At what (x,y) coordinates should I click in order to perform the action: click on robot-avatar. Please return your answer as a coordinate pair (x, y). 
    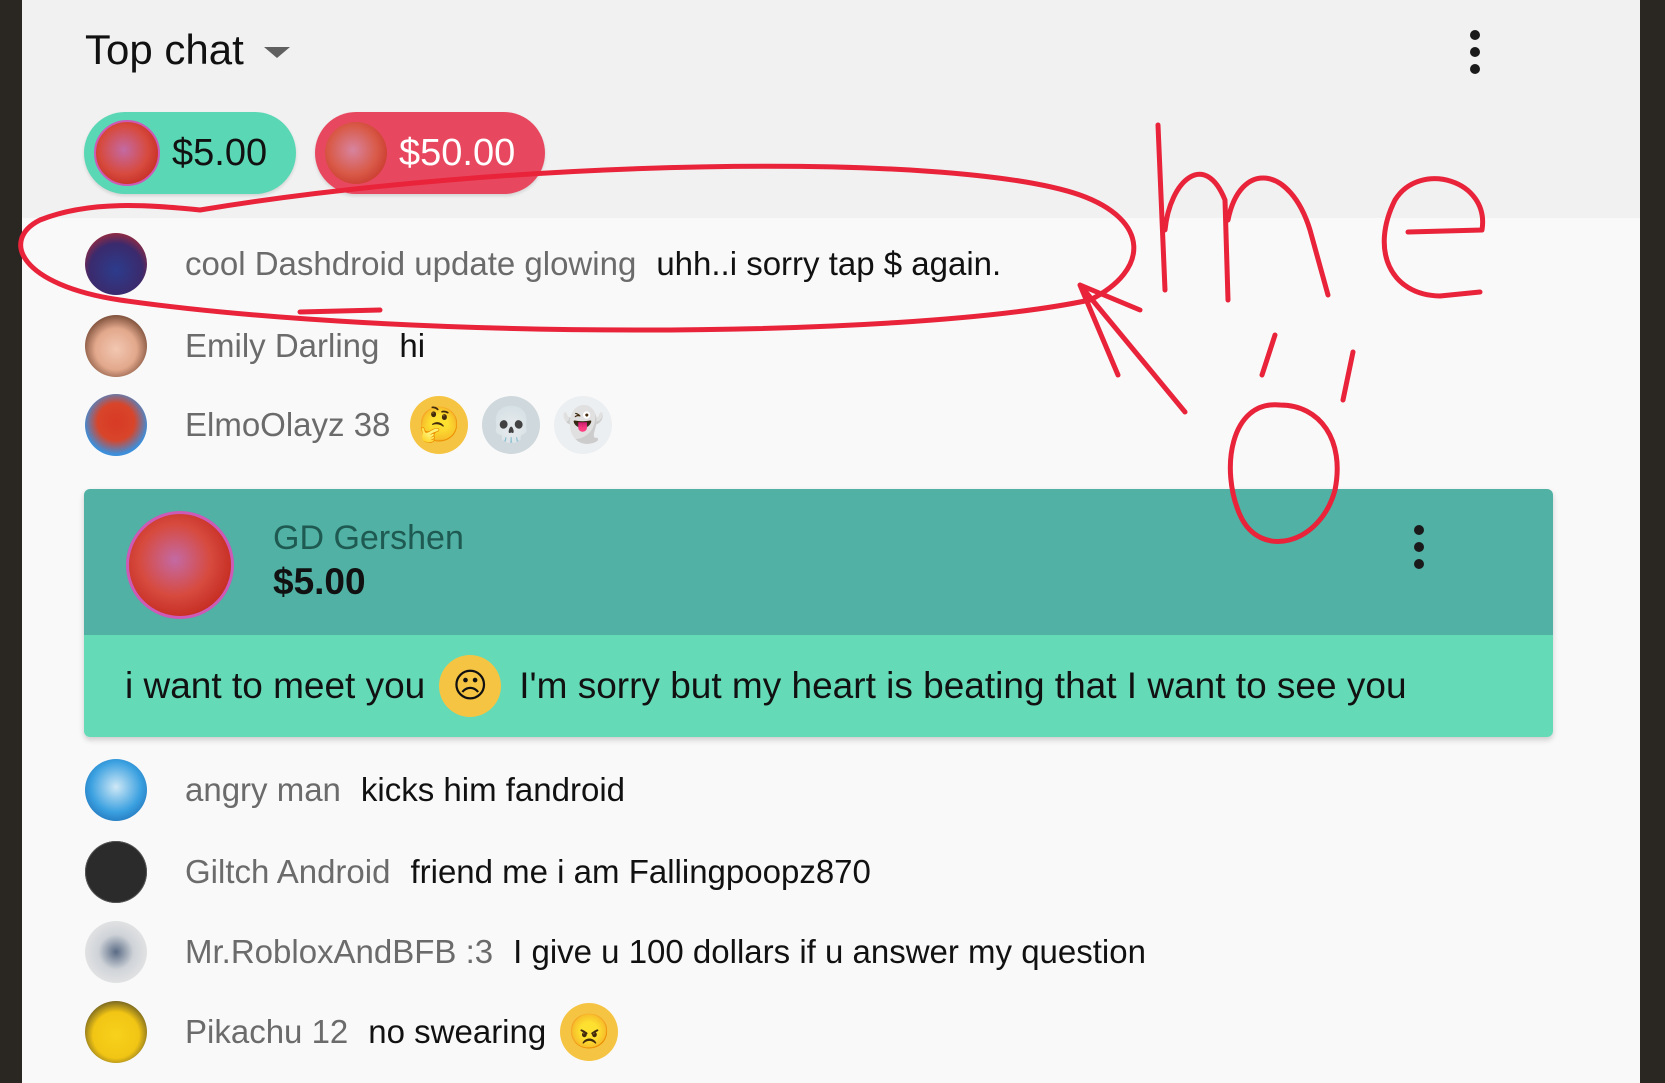
    Looking at the image, I should click on (116, 264).